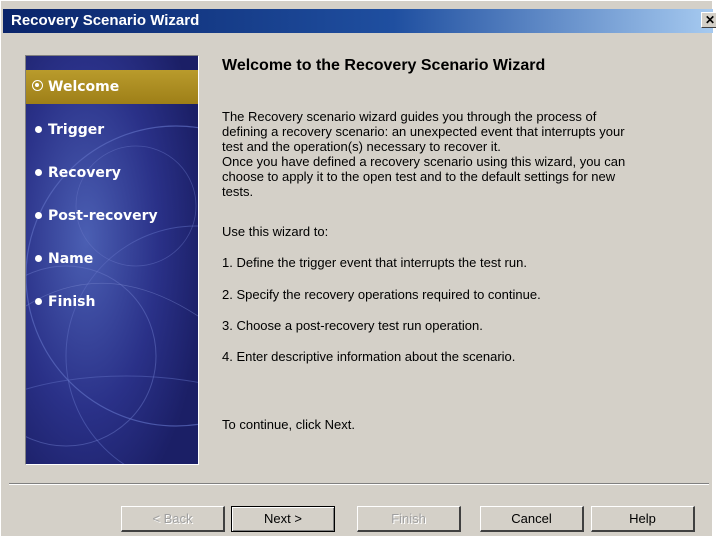 Image resolution: width=716 pixels, height=536 pixels. What do you see at coordinates (84, 173) in the screenshot?
I see `step-label: Recovery` at bounding box center [84, 173].